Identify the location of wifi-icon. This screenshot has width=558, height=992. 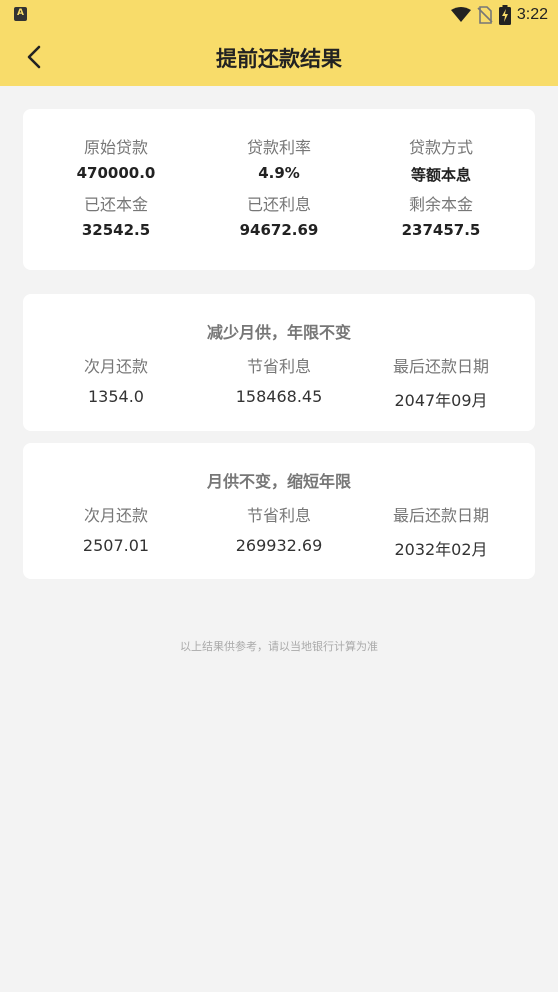
(460, 14).